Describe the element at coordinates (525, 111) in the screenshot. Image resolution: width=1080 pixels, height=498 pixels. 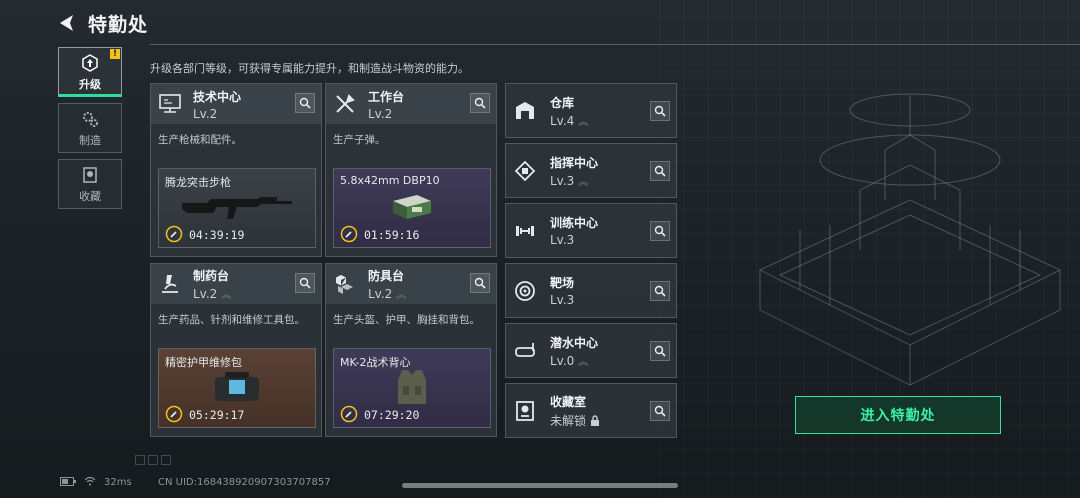
I see `warehouse-icon` at that location.